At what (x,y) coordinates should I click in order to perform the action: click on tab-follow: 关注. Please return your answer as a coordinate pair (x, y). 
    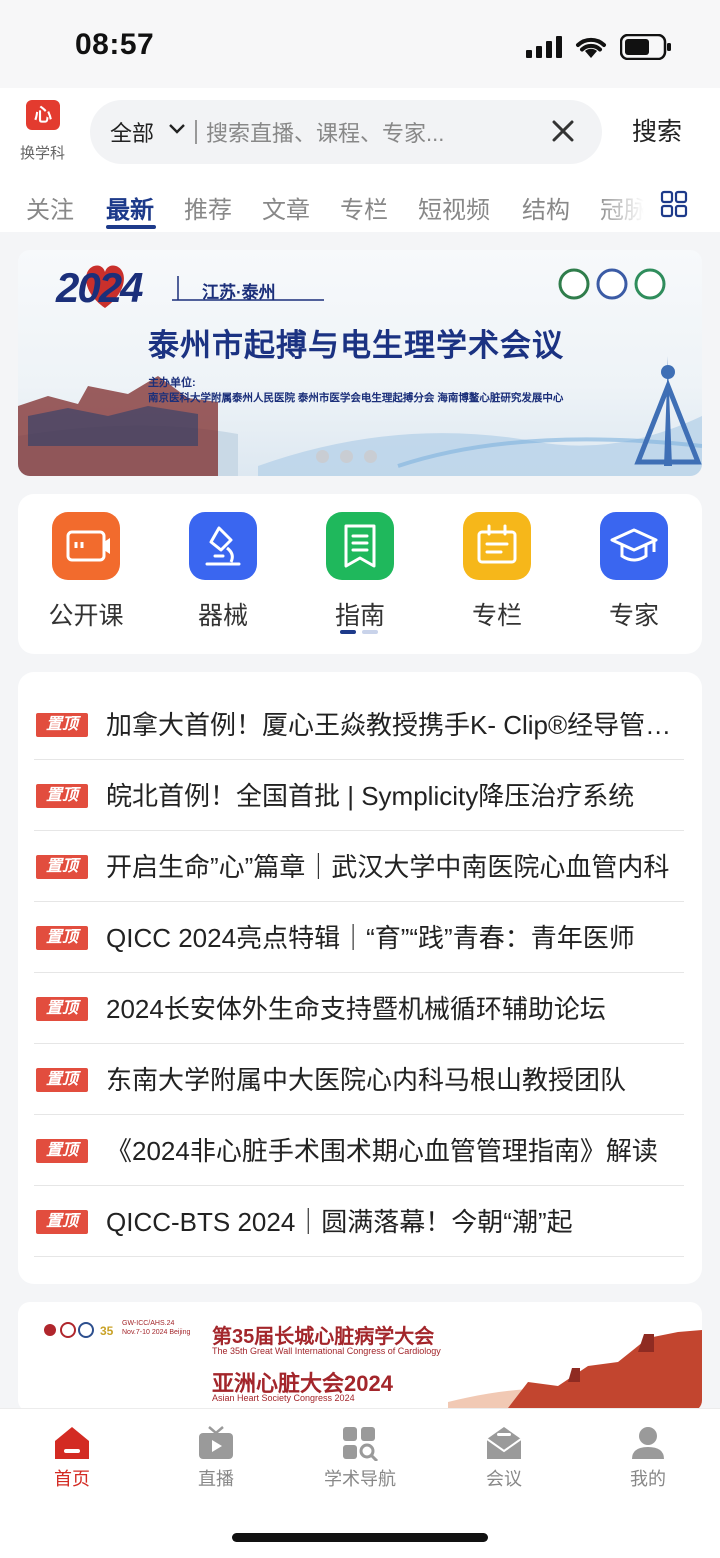
    Looking at the image, I should click on (50, 207).